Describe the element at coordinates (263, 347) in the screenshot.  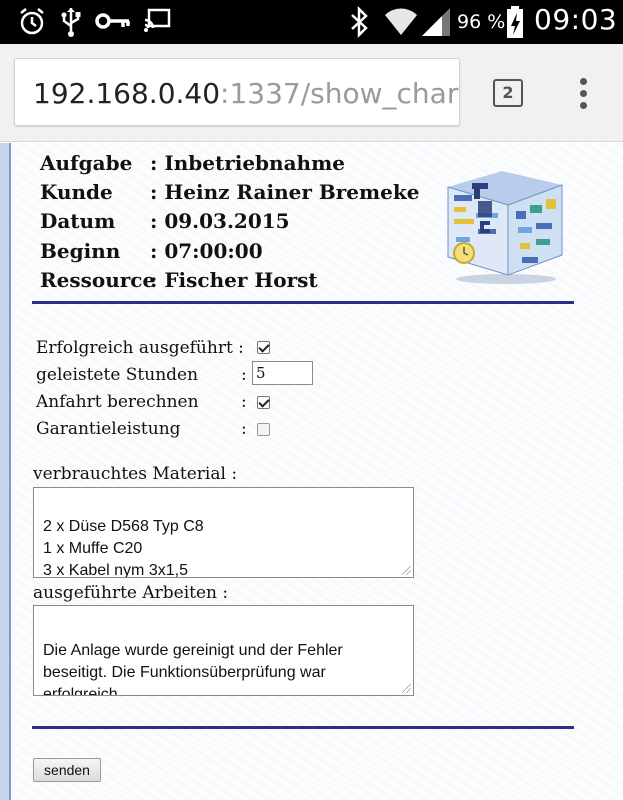
I see `success-checkbox` at that location.